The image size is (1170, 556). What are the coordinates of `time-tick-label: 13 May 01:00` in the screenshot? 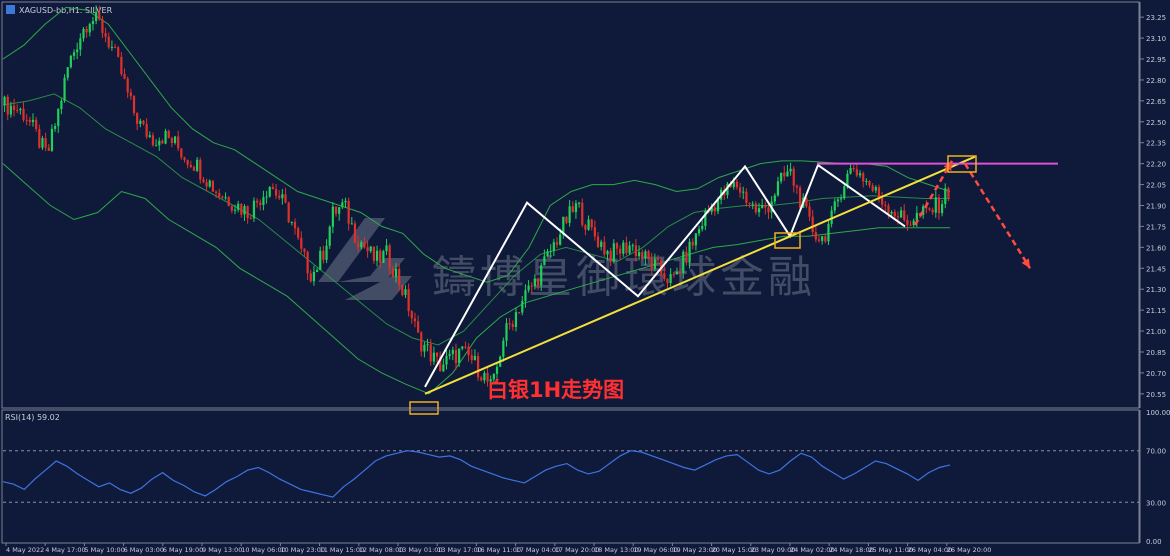 It's located at (420, 550).